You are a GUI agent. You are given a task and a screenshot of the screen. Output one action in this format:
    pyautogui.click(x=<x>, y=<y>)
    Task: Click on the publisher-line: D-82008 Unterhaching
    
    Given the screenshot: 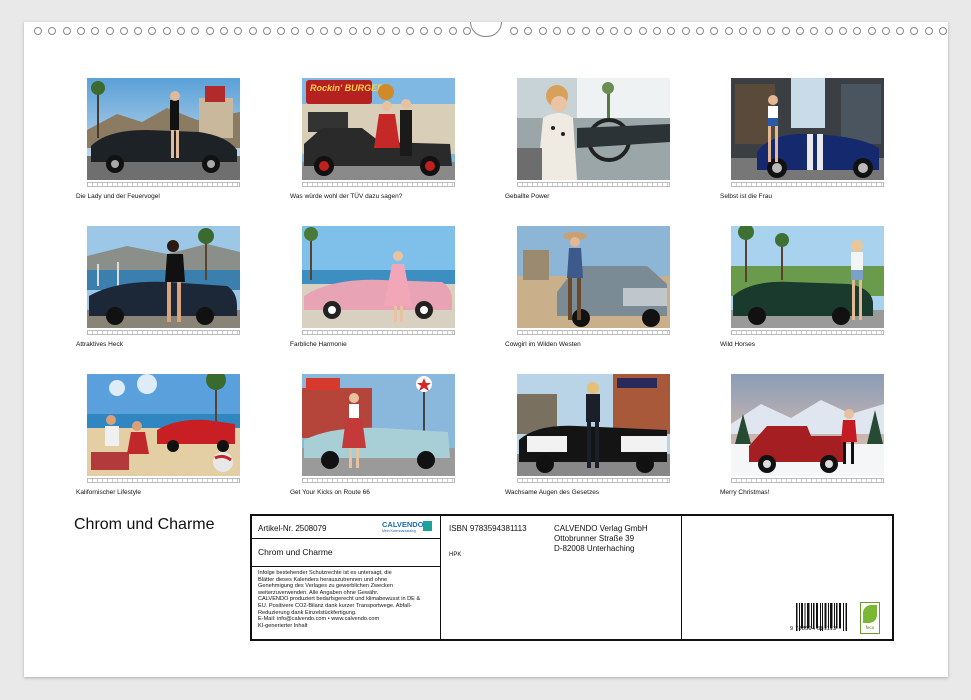 What is the action you would take?
    pyautogui.click(x=594, y=548)
    